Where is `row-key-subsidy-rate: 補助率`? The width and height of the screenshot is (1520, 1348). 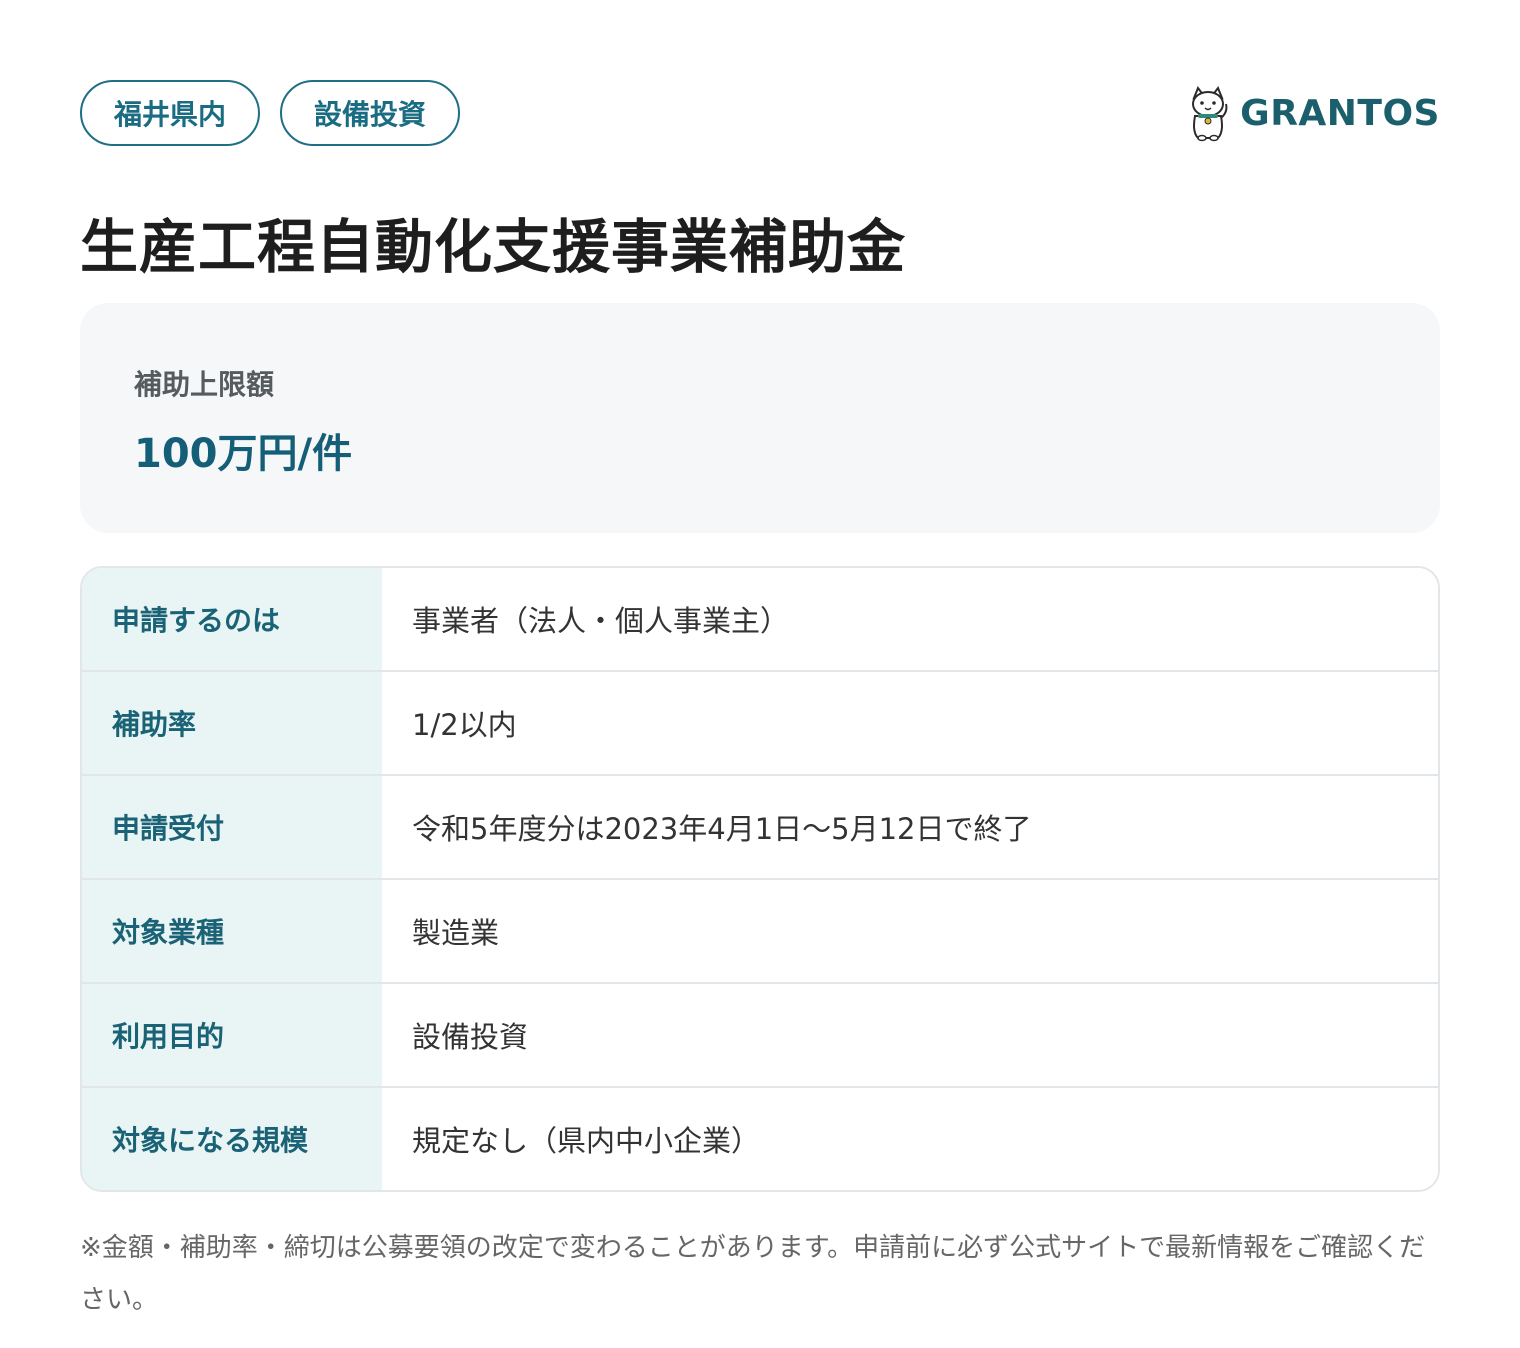
row-key-subsidy-rate: 補助率 is located at coordinates (232, 723).